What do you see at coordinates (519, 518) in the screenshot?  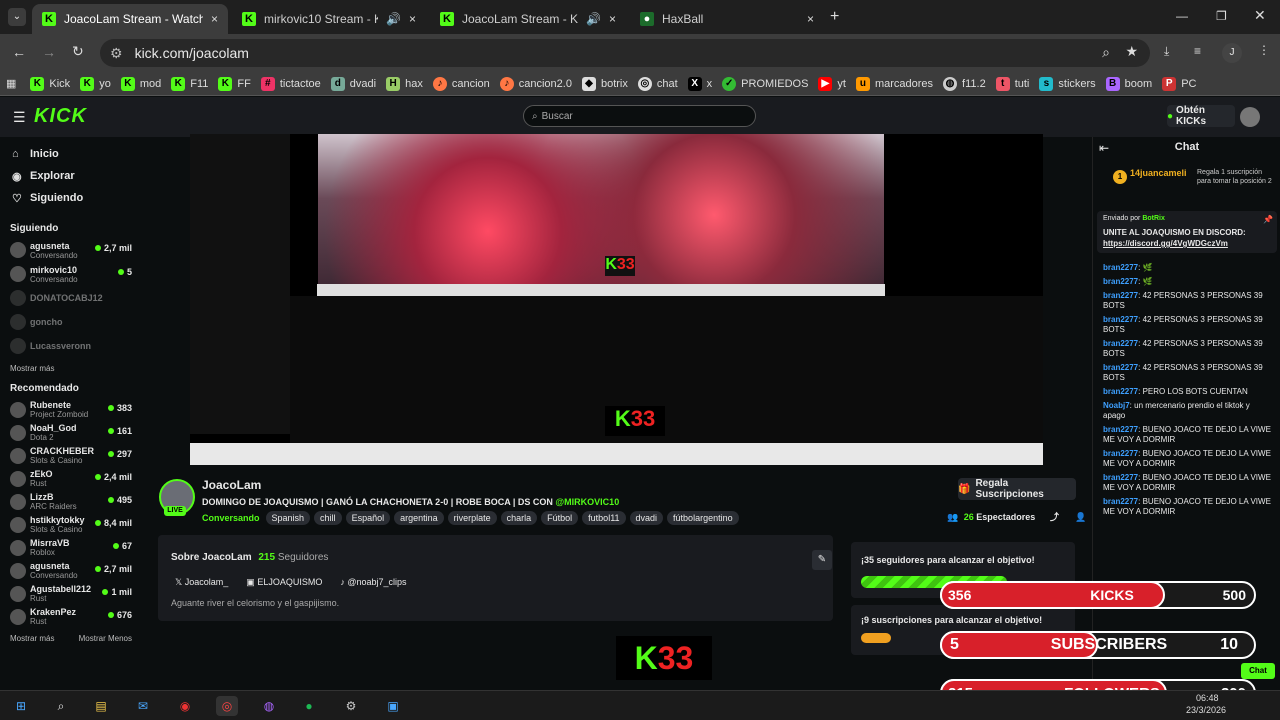 I see `tag: charla` at bounding box center [519, 518].